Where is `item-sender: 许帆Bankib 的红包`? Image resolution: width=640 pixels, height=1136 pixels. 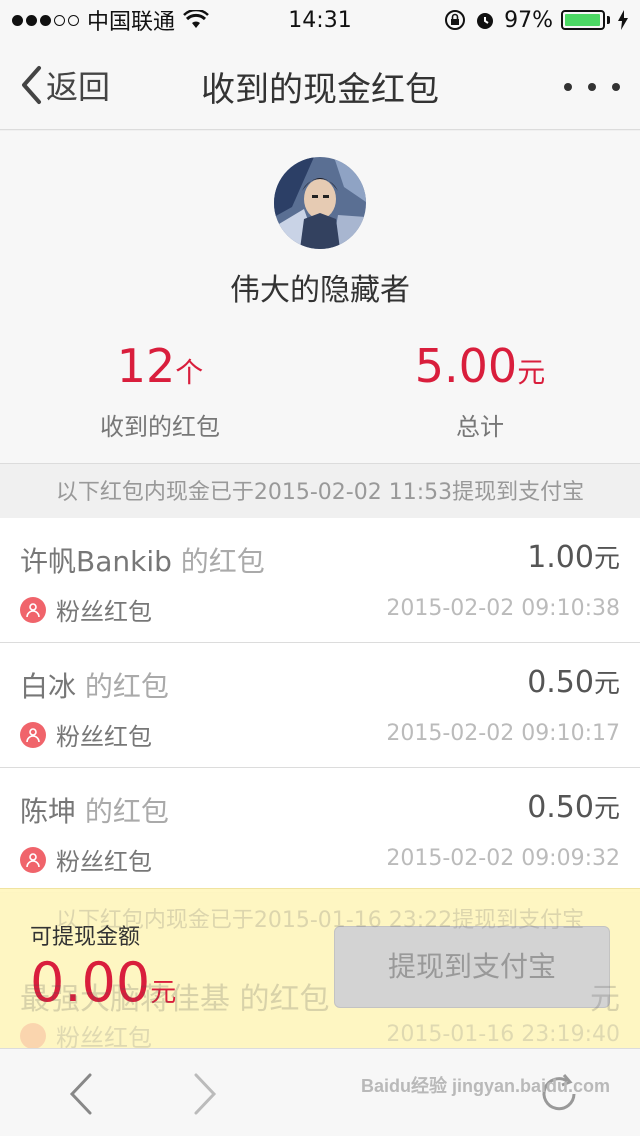 item-sender: 许帆Bankib 的红包 is located at coordinates (142, 561).